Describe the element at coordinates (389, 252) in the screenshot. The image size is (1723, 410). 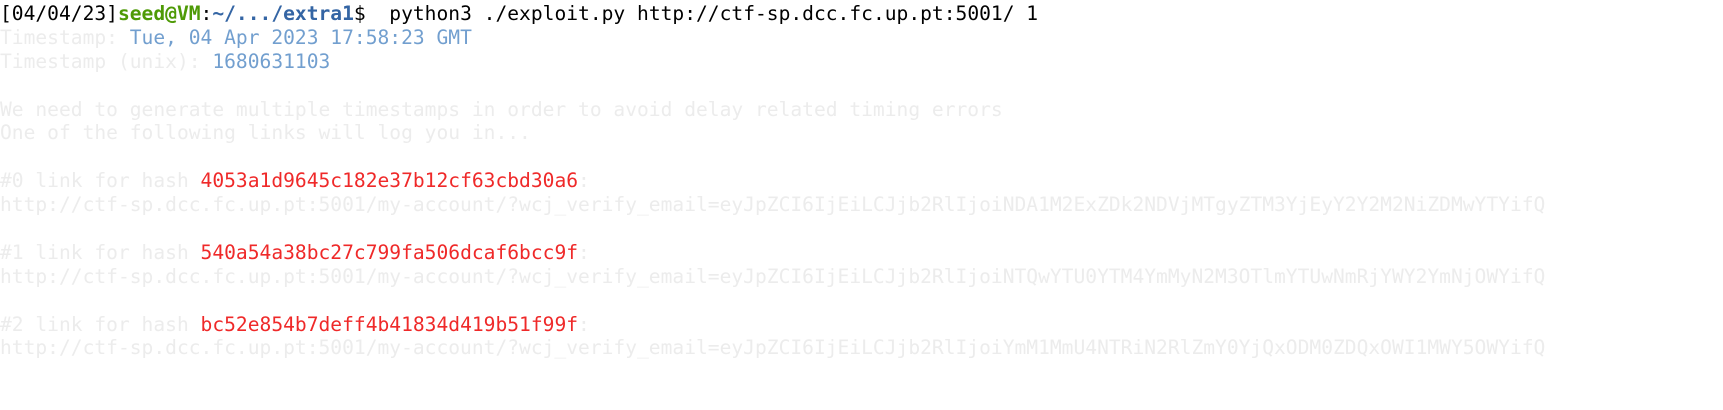
I see `hash-value: 540a54a38bc27c799fa506dcaf6bcc9f` at that location.